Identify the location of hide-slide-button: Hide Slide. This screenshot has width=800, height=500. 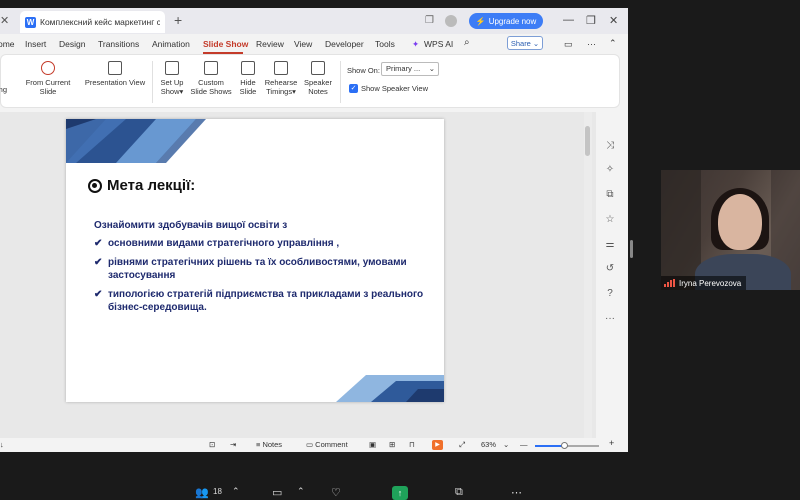
(248, 78).